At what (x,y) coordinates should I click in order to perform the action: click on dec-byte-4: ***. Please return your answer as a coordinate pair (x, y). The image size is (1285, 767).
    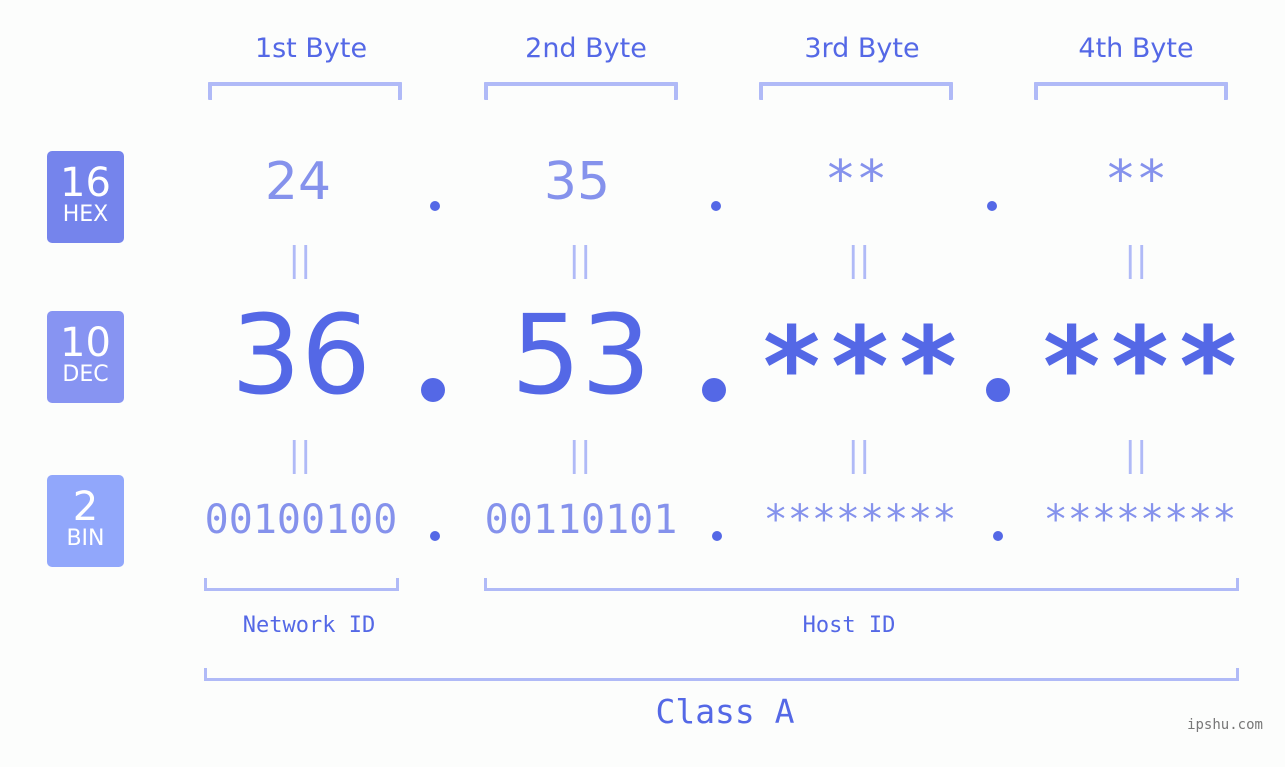
    Looking at the image, I should click on (1141, 367).